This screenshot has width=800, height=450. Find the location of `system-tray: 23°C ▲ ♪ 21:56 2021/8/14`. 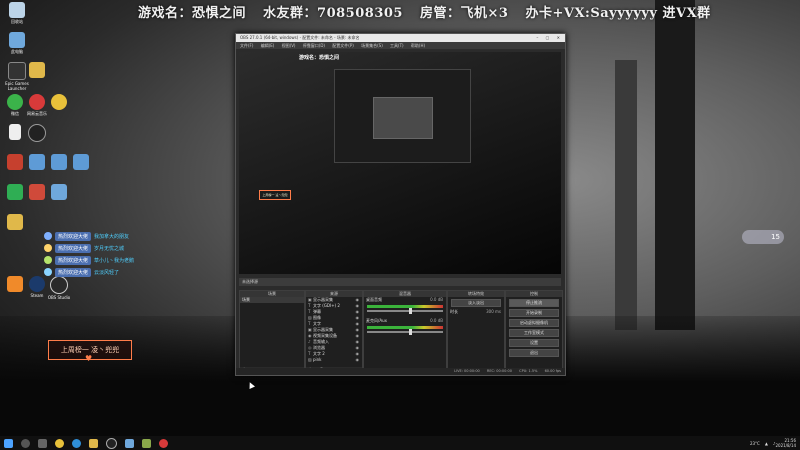

system-tray: 23°C ▲ ♪ 21:56 2021/8/14 is located at coordinates (770, 443).